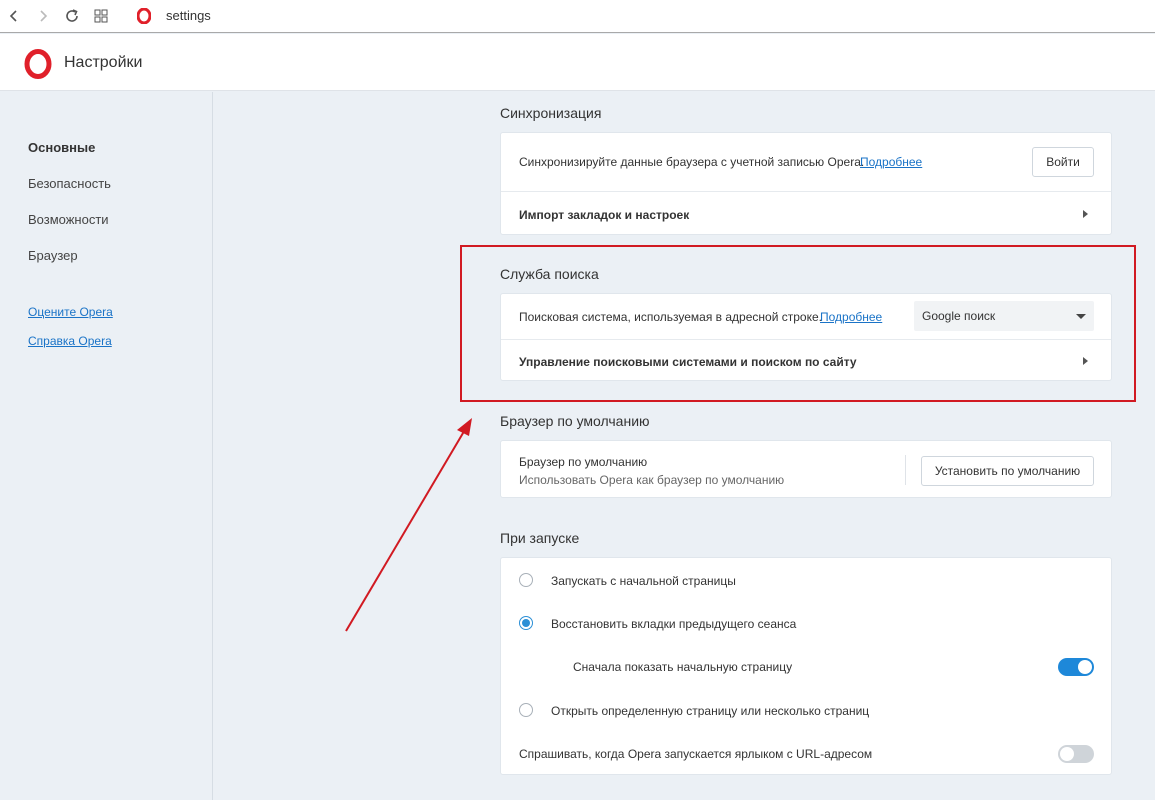 The height and width of the screenshot is (800, 1155). I want to click on forward-icon, so click(43, 16).